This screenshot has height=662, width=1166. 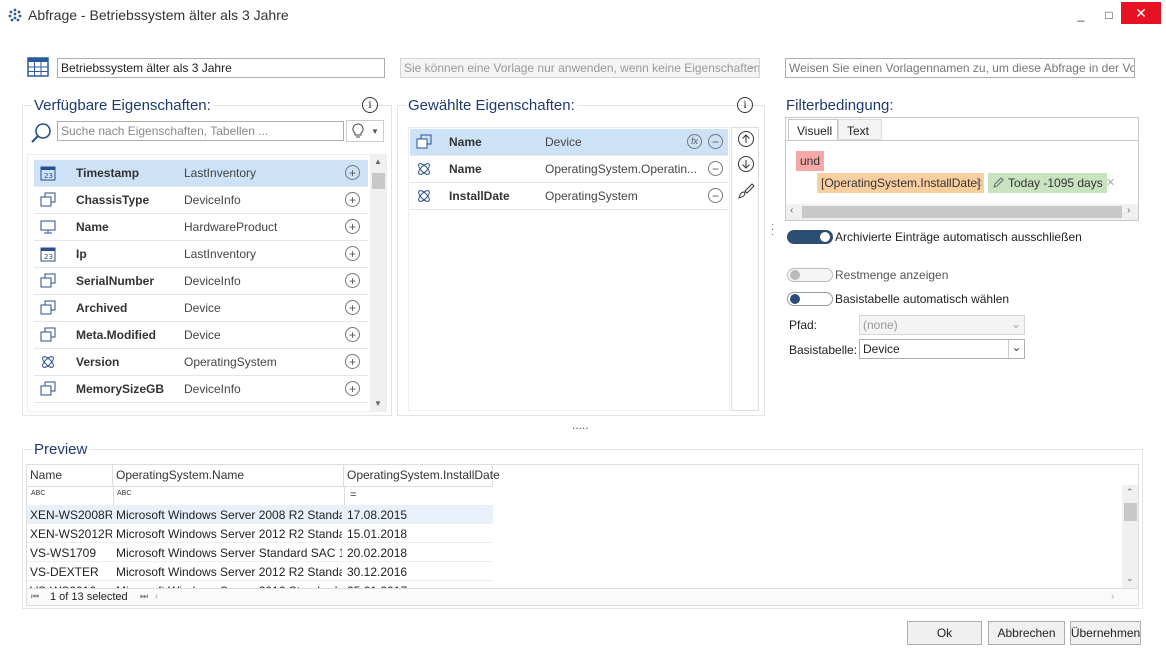 What do you see at coordinates (201, 362) in the screenshot?
I see `available-property-row: Version OperatingSystem +` at bounding box center [201, 362].